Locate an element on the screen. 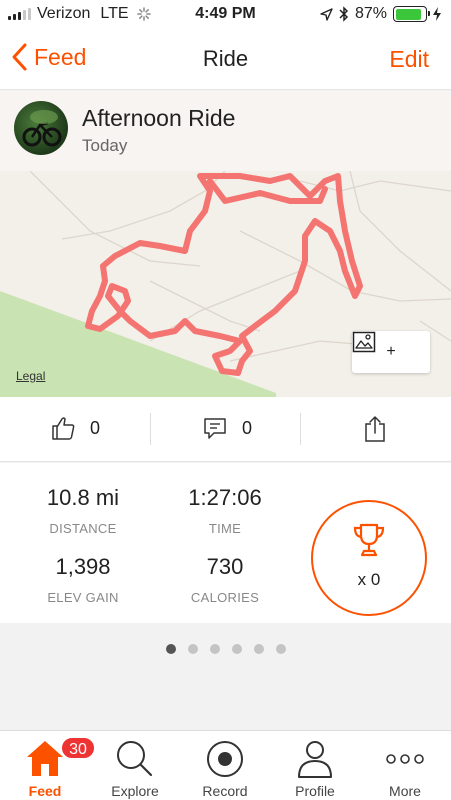 This screenshot has width=451, height=800. time-value: 1:27:06 is located at coordinates (225, 497).